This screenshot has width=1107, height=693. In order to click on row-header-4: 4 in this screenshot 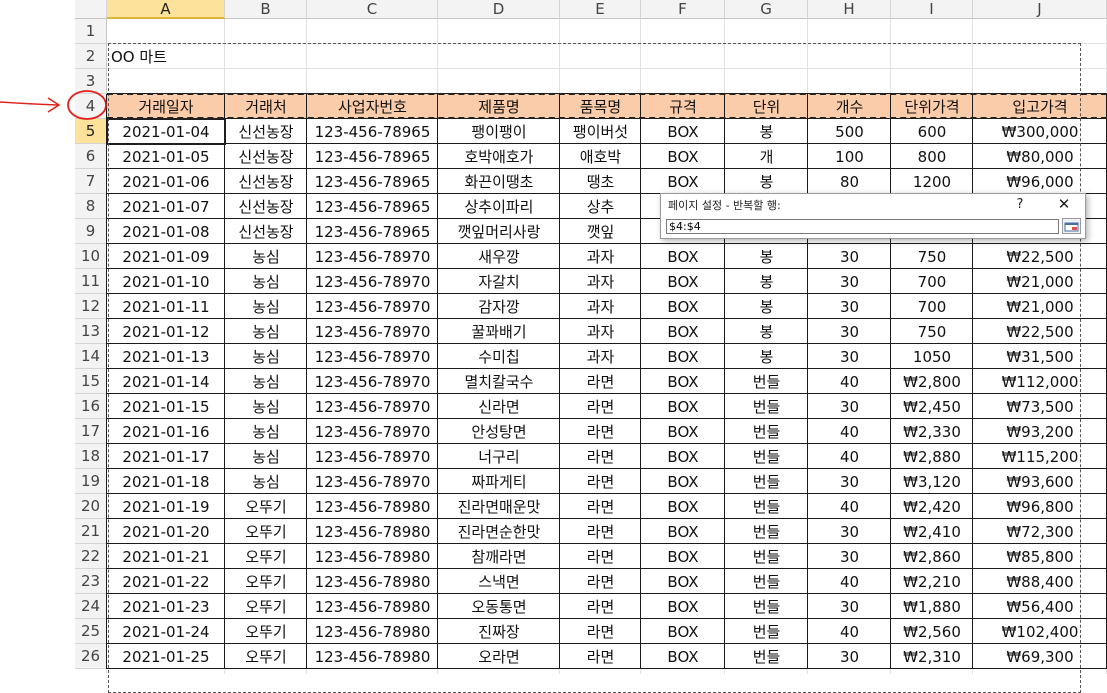, I will do `click(91, 106)`.